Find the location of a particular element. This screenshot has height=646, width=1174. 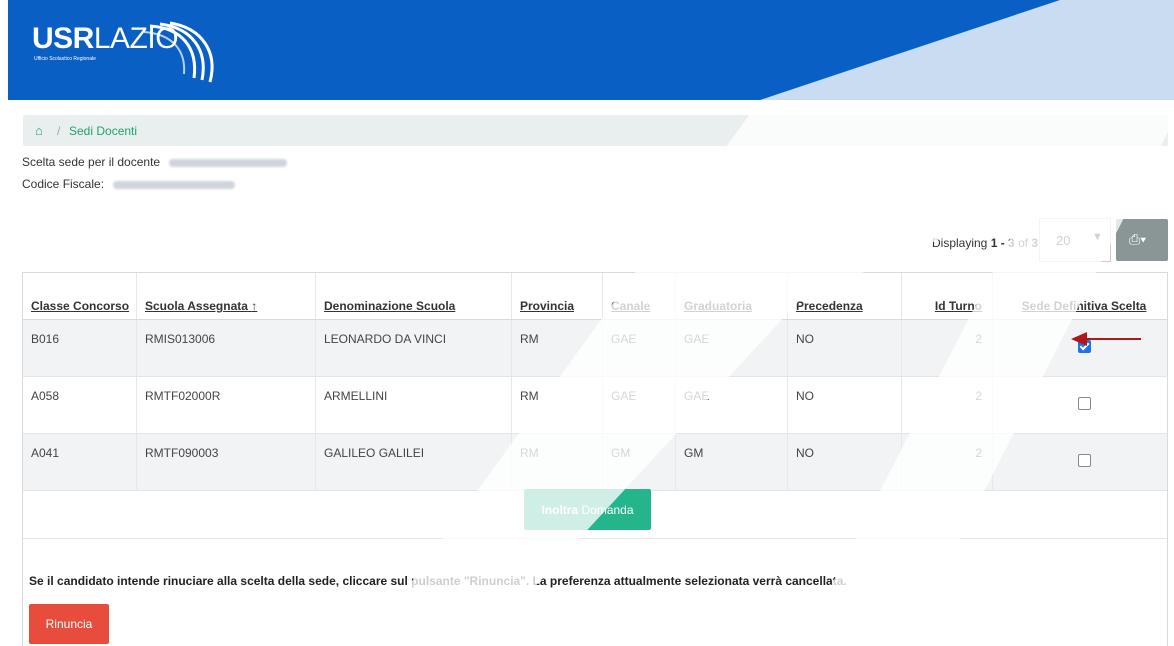

teacher-info: Scelta sede per il docente is located at coordinates (155, 162).